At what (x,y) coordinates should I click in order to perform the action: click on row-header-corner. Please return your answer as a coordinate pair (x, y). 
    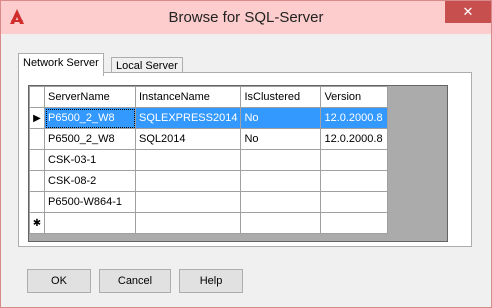
    Looking at the image, I should click on (37, 97).